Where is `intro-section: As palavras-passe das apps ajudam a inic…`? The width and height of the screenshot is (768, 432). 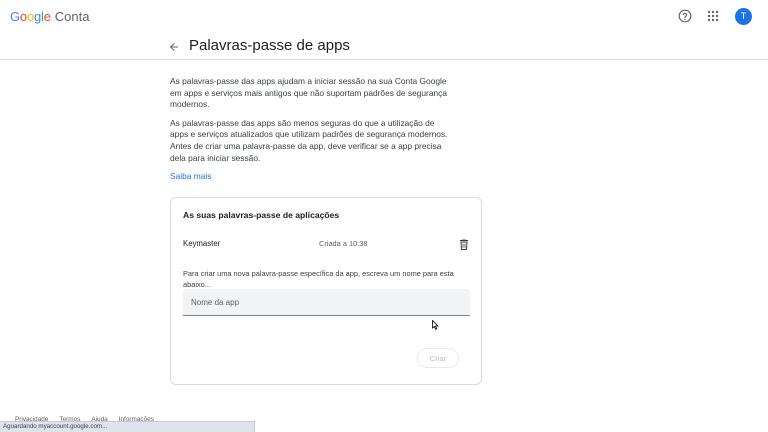
intro-section: As palavras-passe das apps ajudam a inic… is located at coordinates (310, 129).